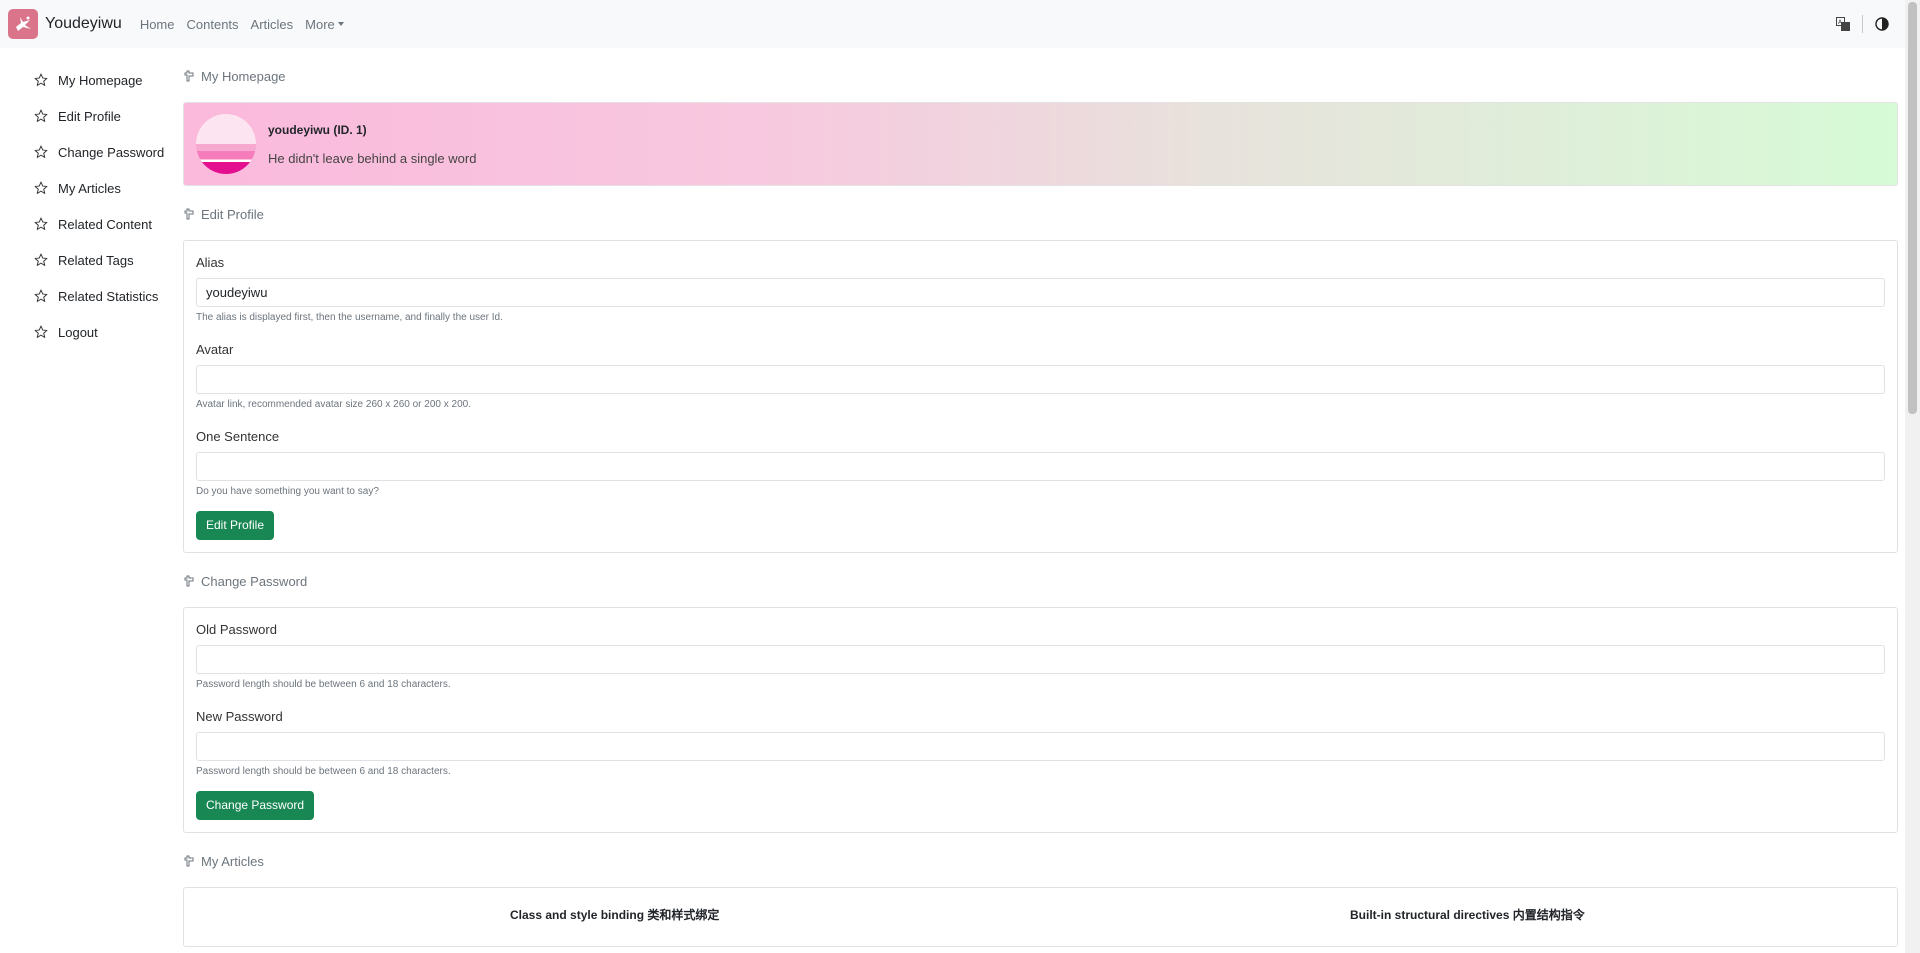 Image resolution: width=1920 pixels, height=953 pixels. What do you see at coordinates (254, 581) in the screenshot?
I see `section-title-text: Change Password` at bounding box center [254, 581].